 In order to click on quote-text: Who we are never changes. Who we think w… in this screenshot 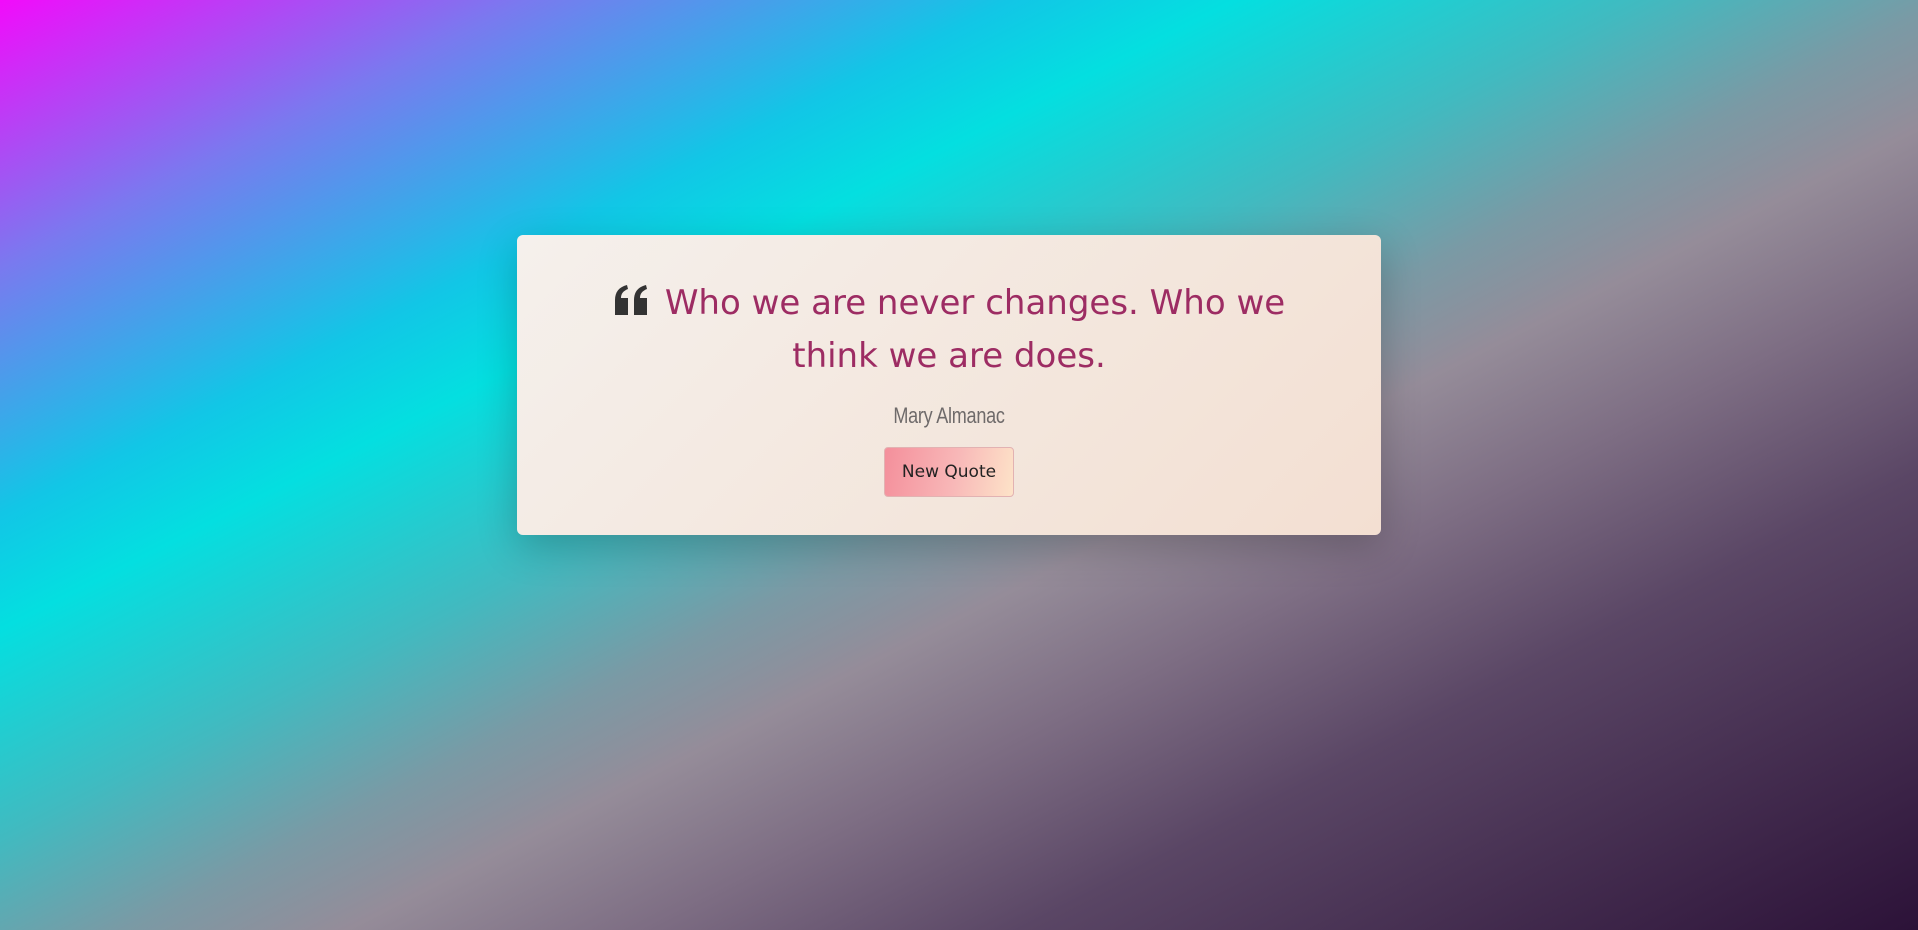, I will do `click(975, 329)`.